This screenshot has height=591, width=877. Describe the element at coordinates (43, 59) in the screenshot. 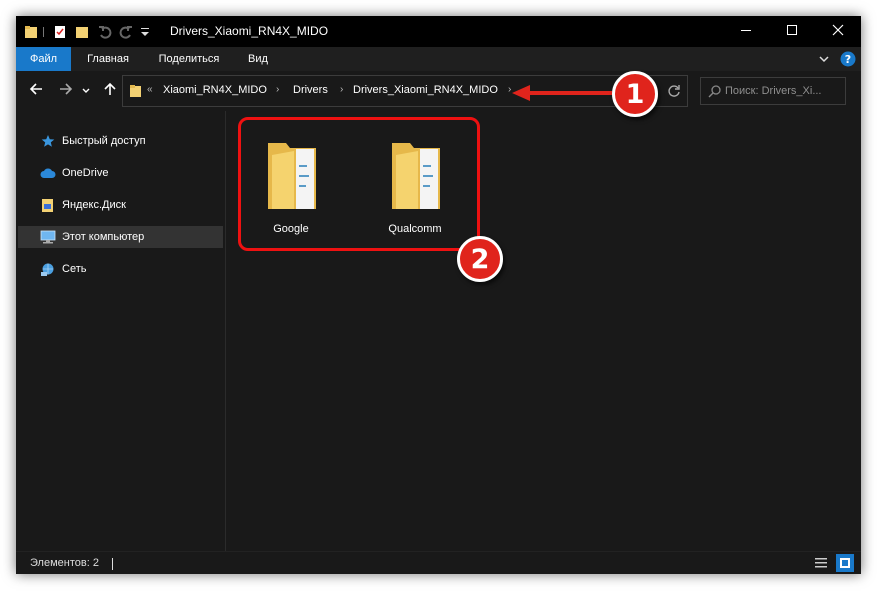

I see `tab-file: Файл` at that location.